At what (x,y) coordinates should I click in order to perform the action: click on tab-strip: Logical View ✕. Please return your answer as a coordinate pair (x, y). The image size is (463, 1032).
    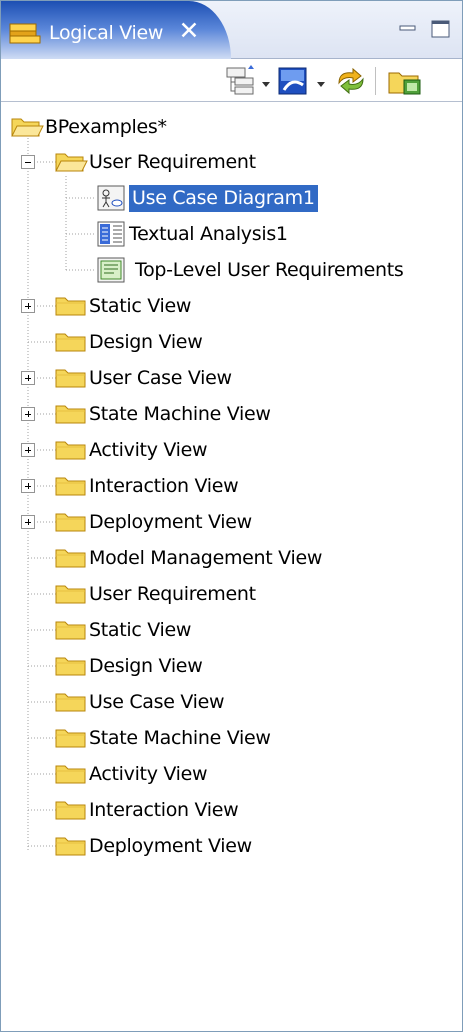
    Looking at the image, I should click on (231, 30).